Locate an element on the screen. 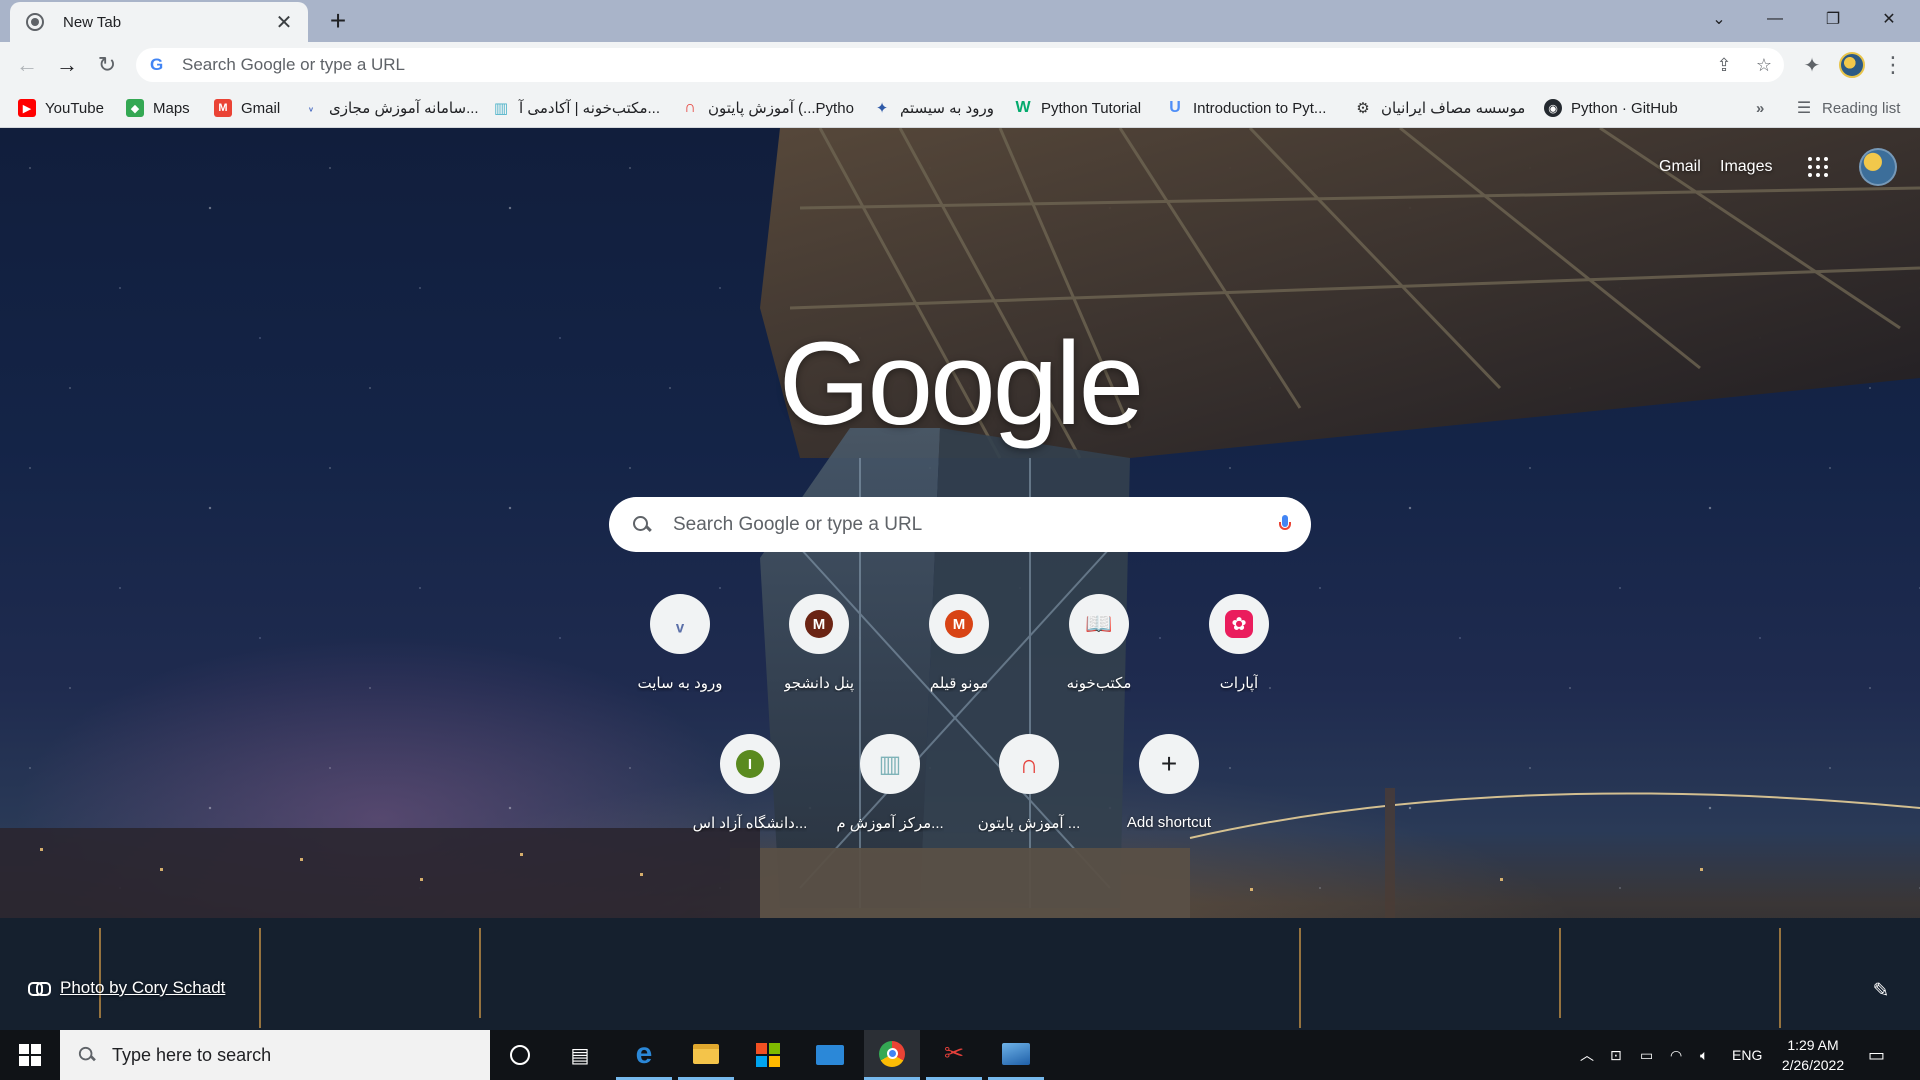  bookmark-label: Python · GitHub is located at coordinates (1624, 108).